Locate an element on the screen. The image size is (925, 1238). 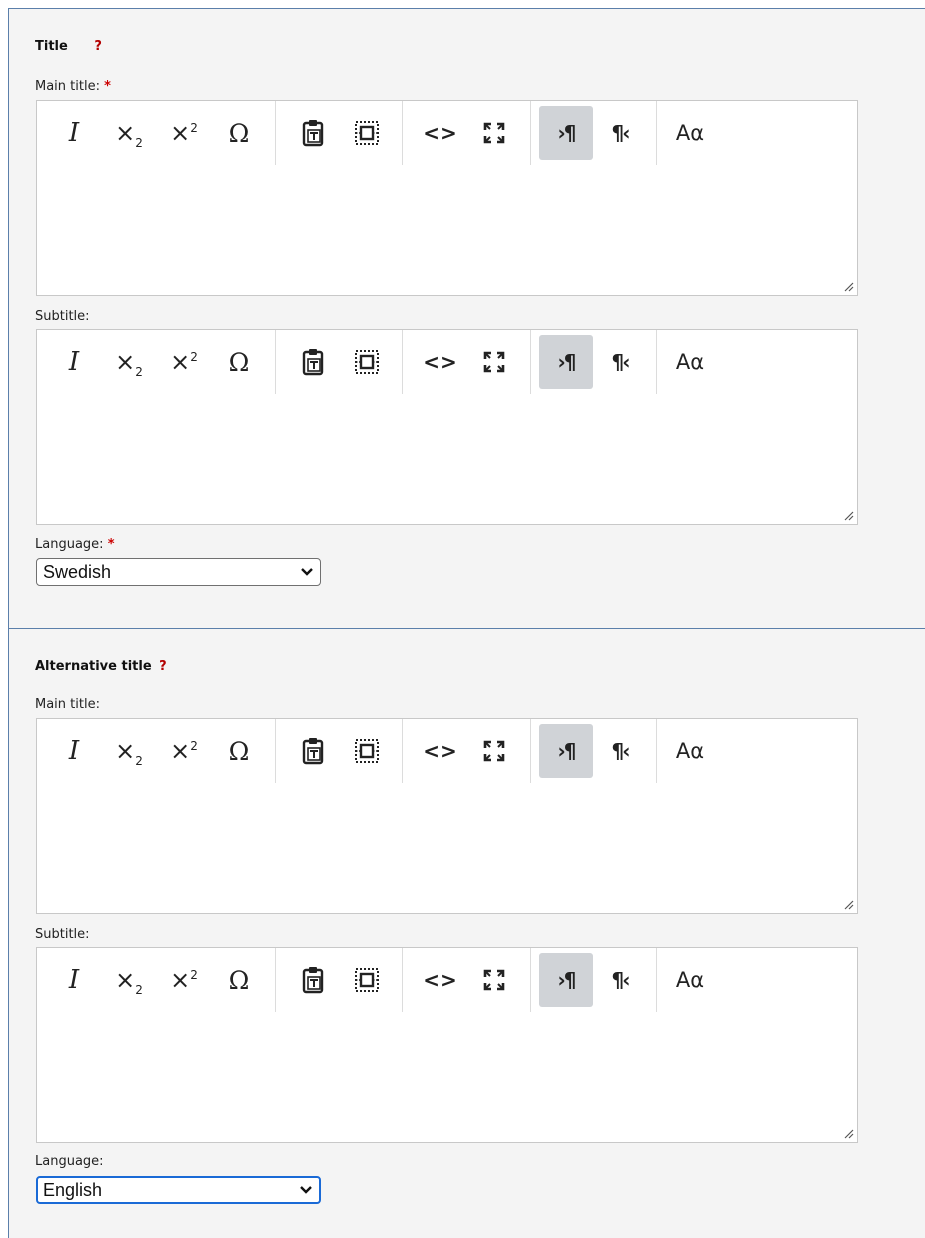
subtitle-label: Subtitle: is located at coordinates (62, 934).